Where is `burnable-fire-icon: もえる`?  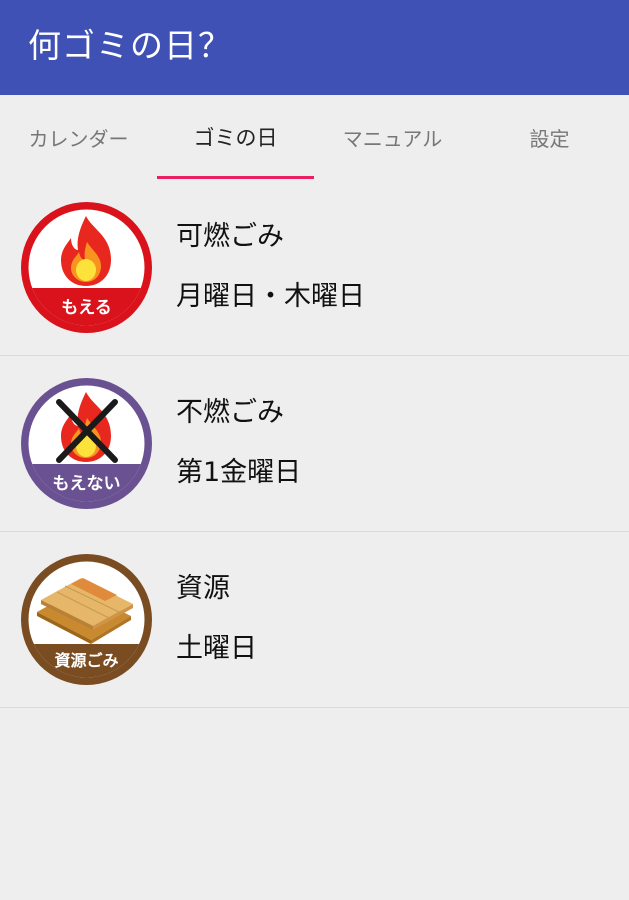
burnable-fire-icon: もえる is located at coordinates (86, 267).